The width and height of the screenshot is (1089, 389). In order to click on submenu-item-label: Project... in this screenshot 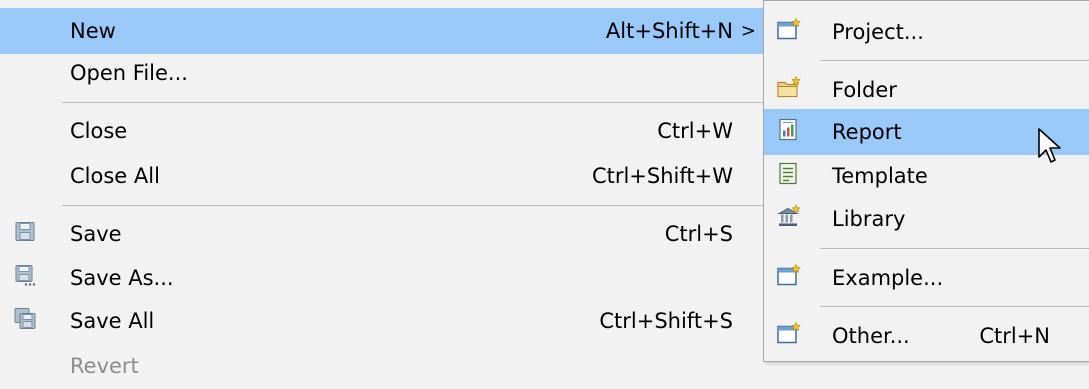, I will do `click(878, 32)`.